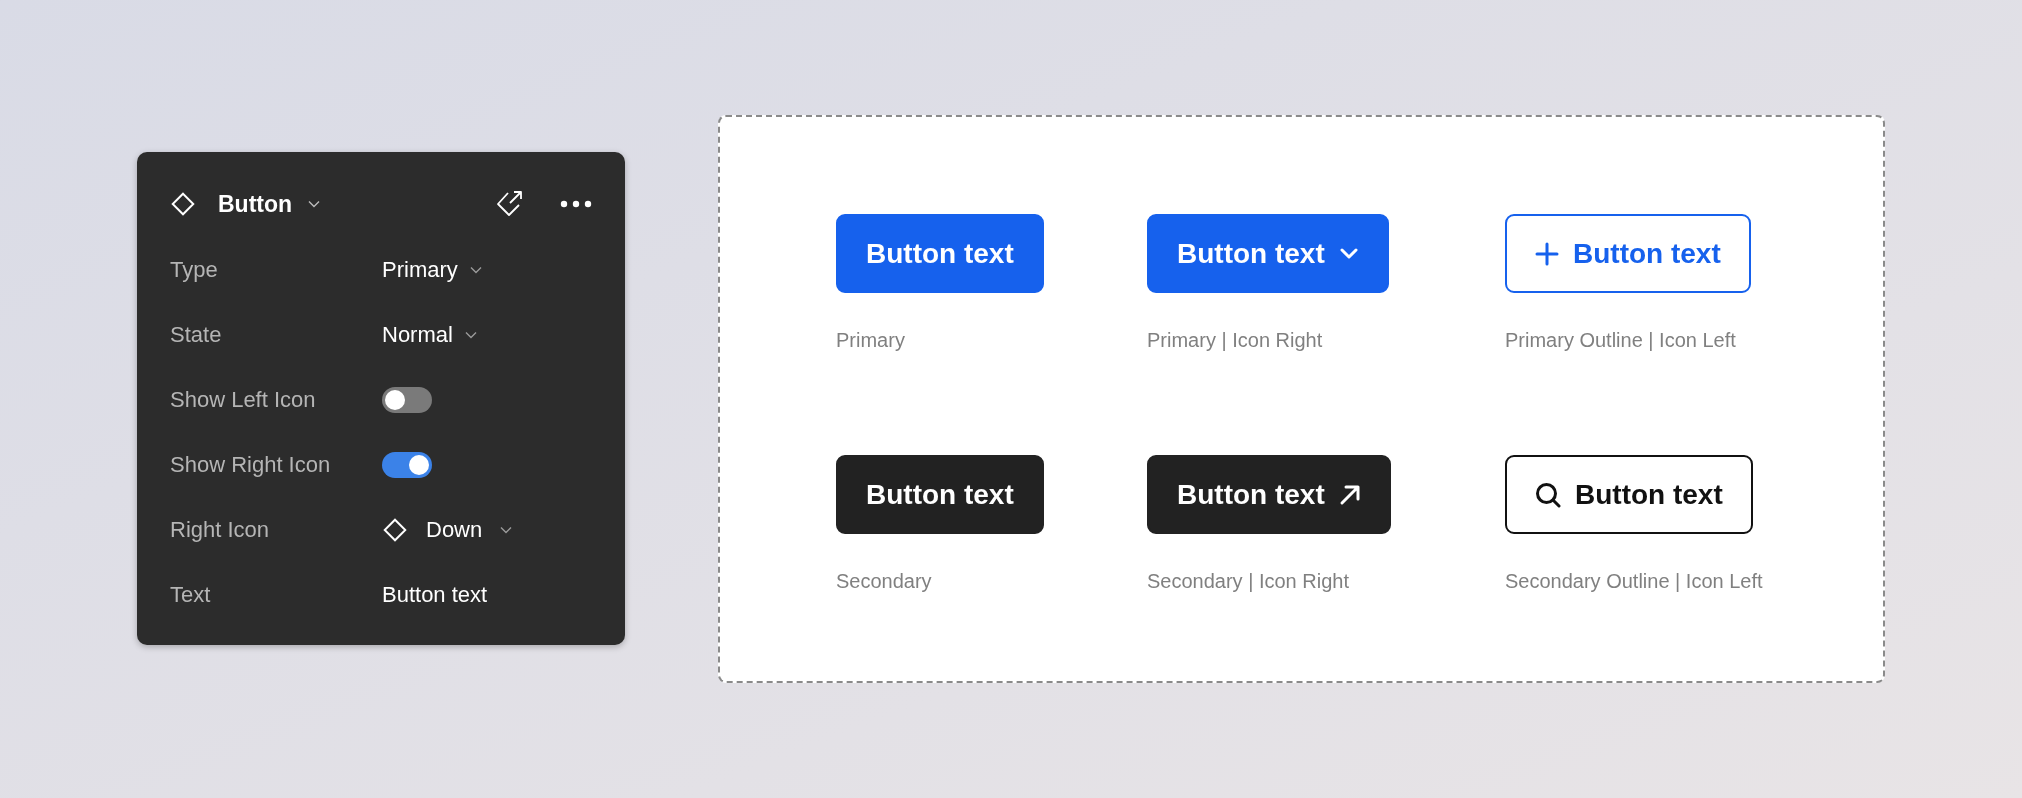 This screenshot has height=798, width=2022. I want to click on property-label: State, so click(196, 335).